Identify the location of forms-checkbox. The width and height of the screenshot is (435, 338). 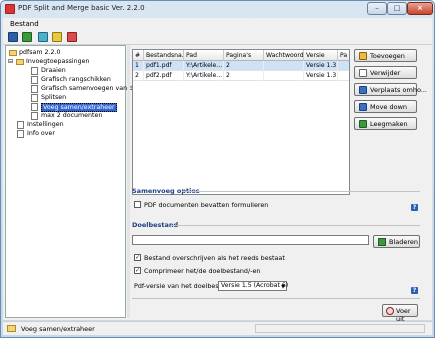
(137, 204).